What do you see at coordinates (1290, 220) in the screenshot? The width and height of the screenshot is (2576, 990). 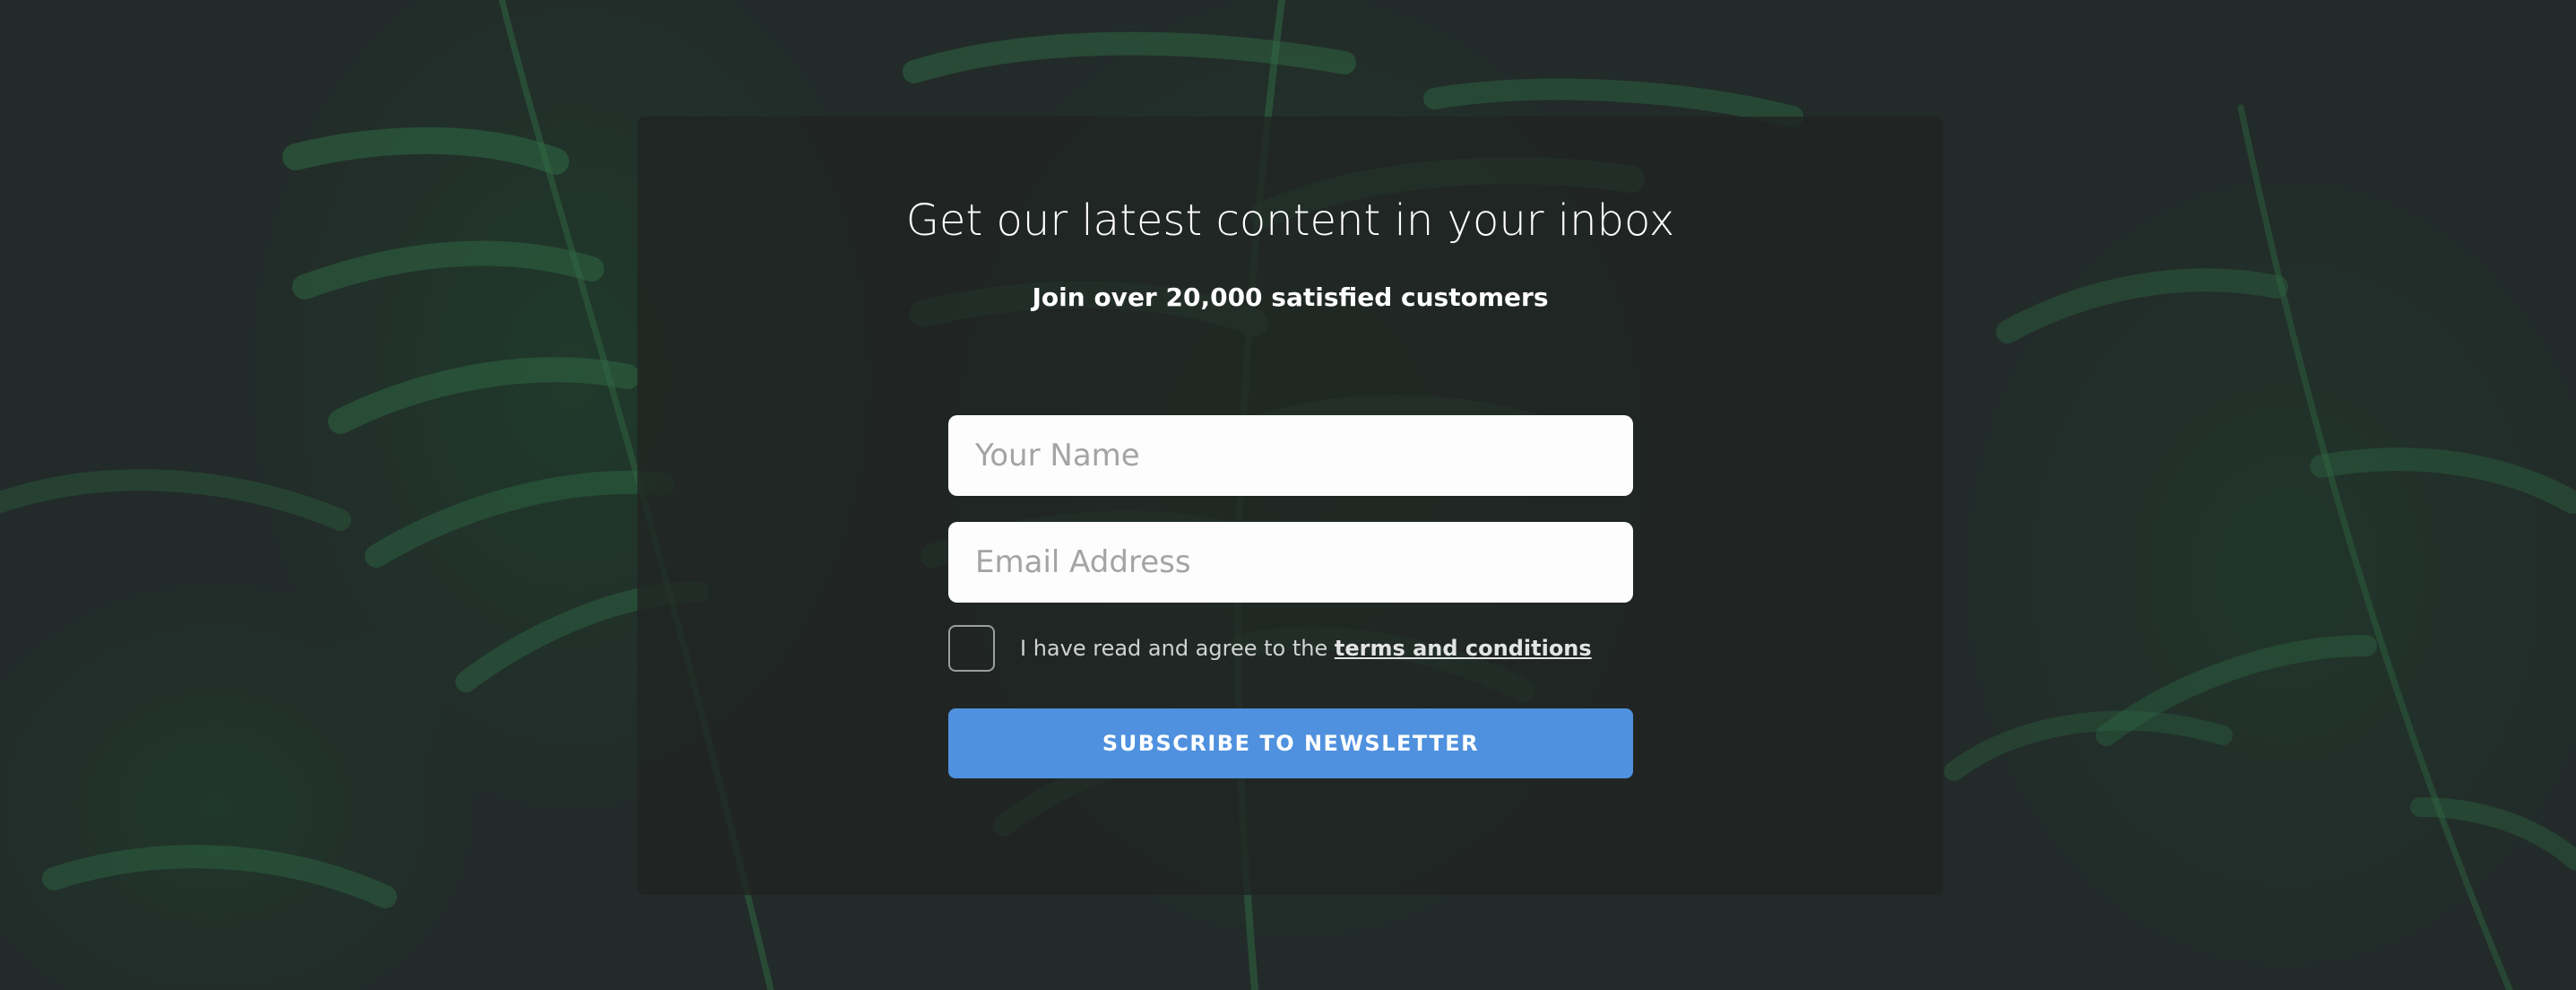 I see `newsletter-title: Get our latest content in your inbox` at bounding box center [1290, 220].